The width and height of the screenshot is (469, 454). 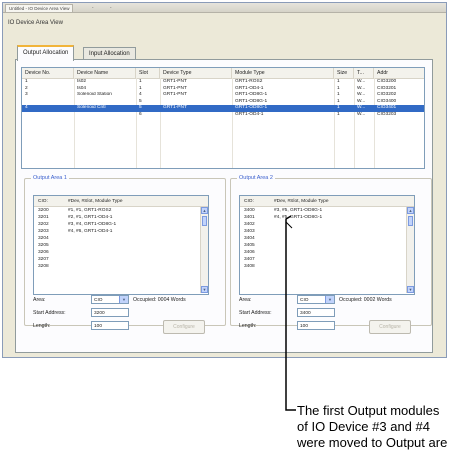 What do you see at coordinates (368, 410) in the screenshot?
I see `callout-line-1: The first Output modules` at bounding box center [368, 410].